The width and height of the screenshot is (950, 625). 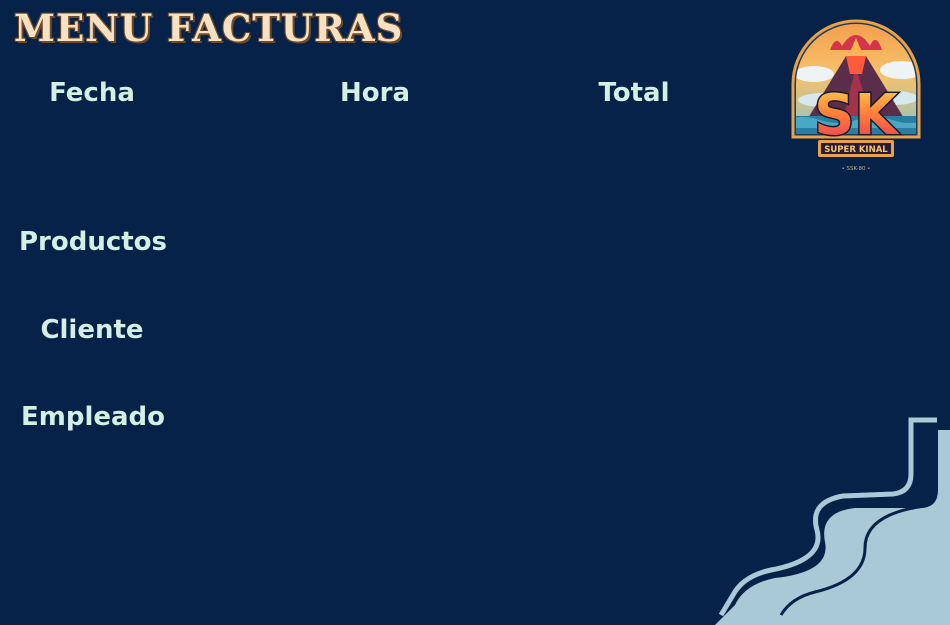 What do you see at coordinates (856, 150) in the screenshot?
I see `logo-name: SUPER KINAL` at bounding box center [856, 150].